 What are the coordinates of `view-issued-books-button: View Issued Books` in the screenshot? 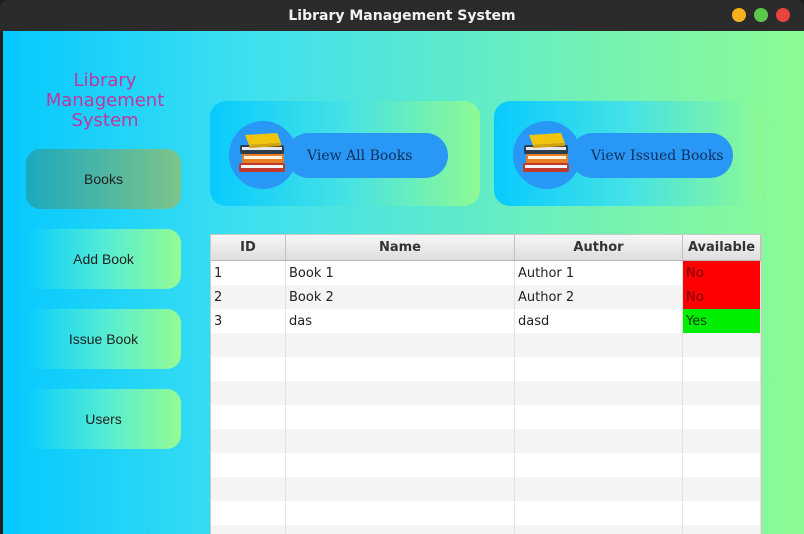 It's located at (651, 155).